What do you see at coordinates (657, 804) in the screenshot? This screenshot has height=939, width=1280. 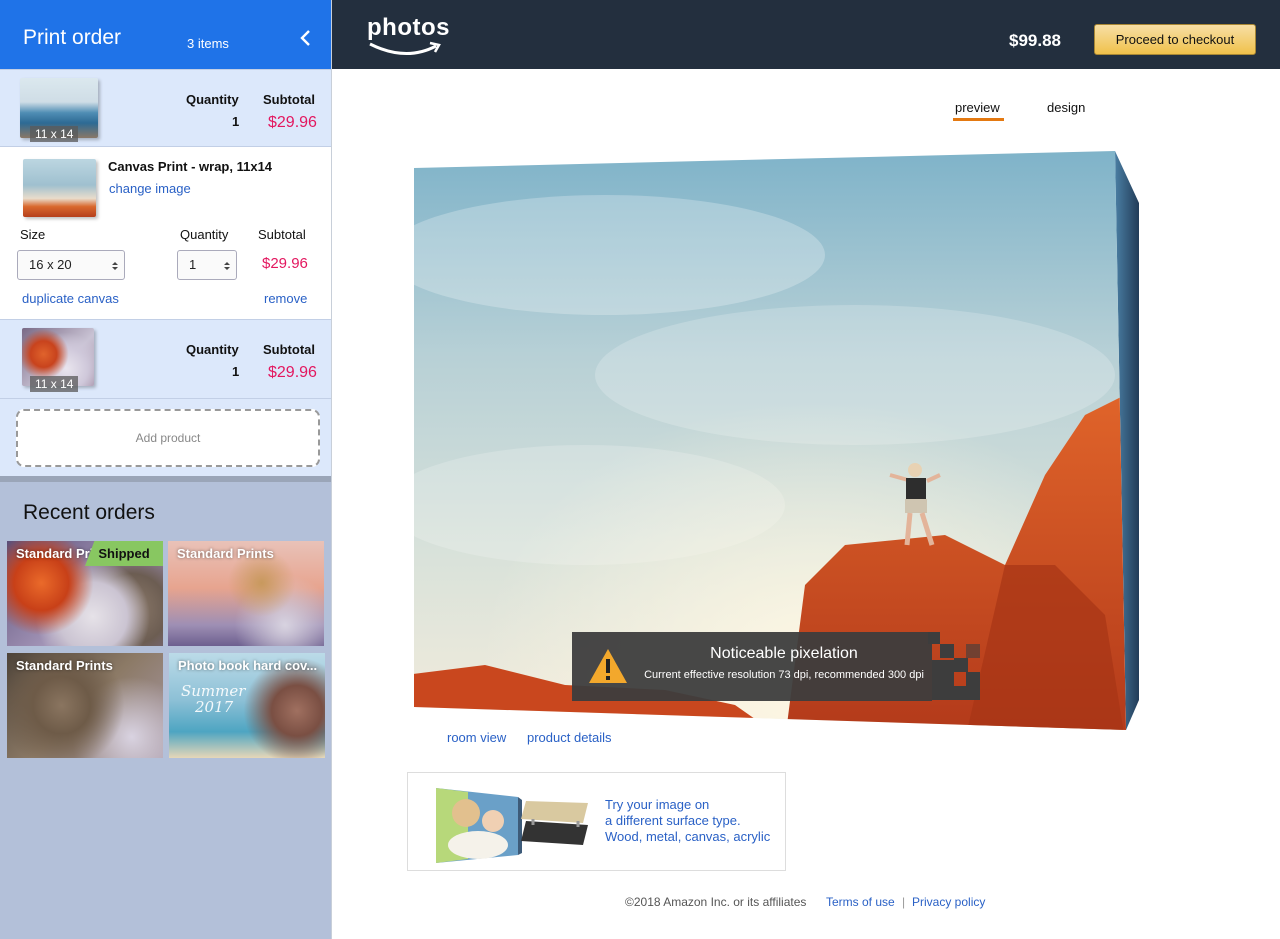 I see `surface-promo-line1: Try your image on` at bounding box center [657, 804].